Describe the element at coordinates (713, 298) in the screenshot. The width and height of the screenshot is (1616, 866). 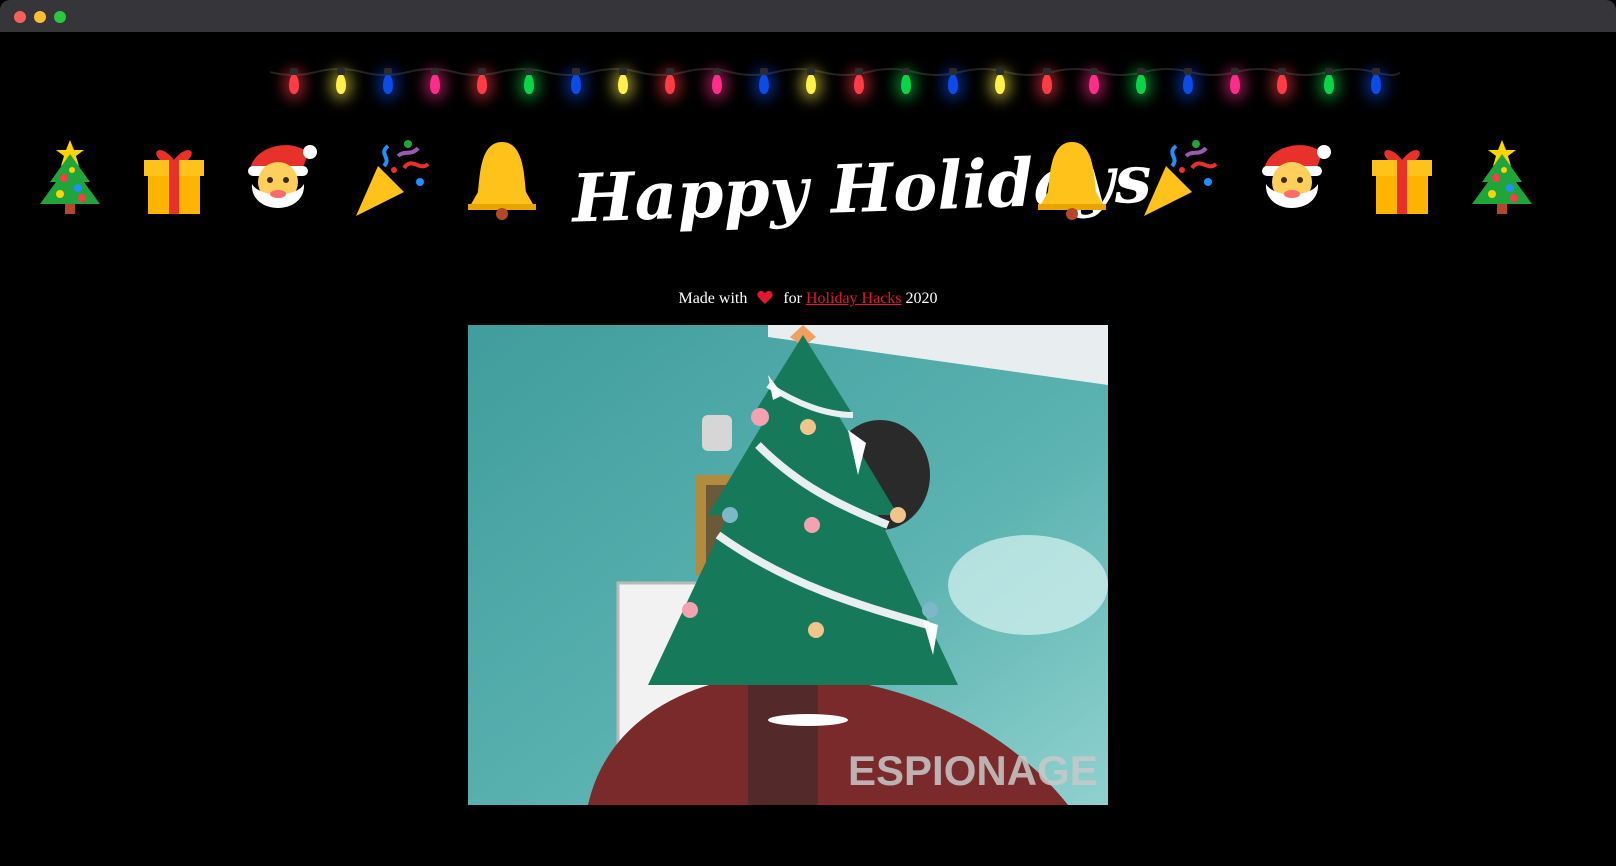
I see `credit-prefix: Made with` at that location.